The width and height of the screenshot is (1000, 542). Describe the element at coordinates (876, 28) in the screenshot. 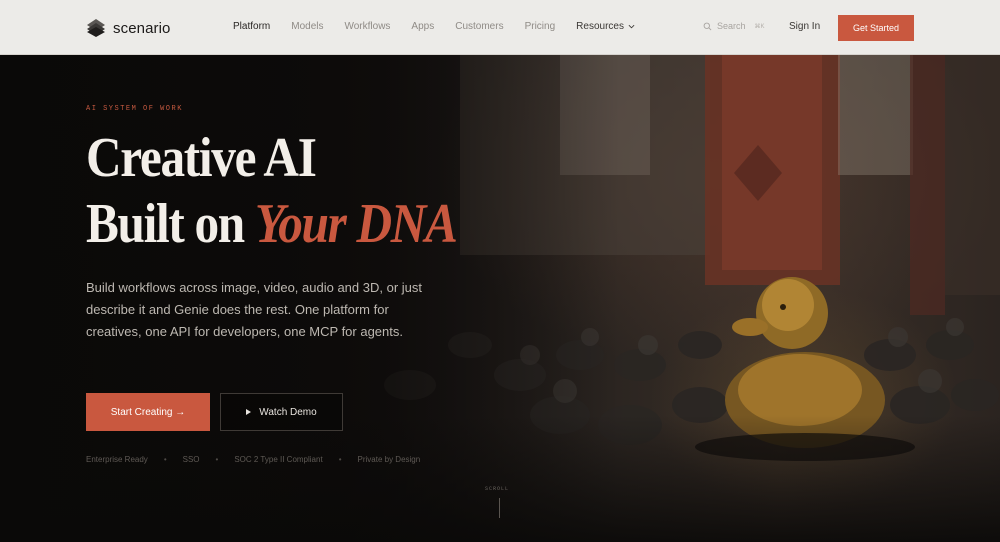

I see `get-started-button: Get Started` at that location.